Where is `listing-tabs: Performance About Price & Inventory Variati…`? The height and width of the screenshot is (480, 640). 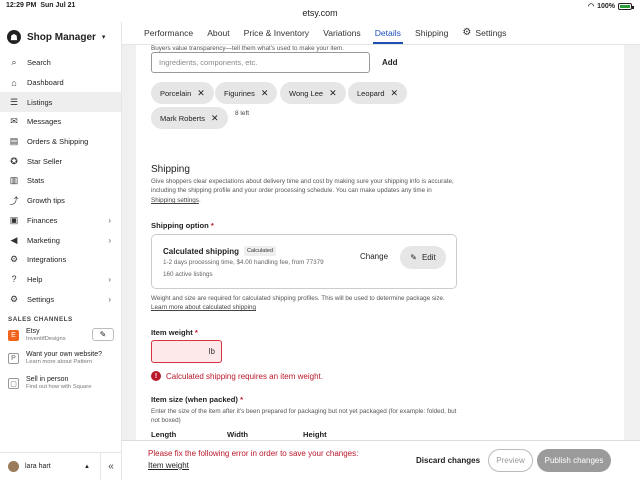 listing-tabs: Performance About Price & Inventory Variati… is located at coordinates (381, 33).